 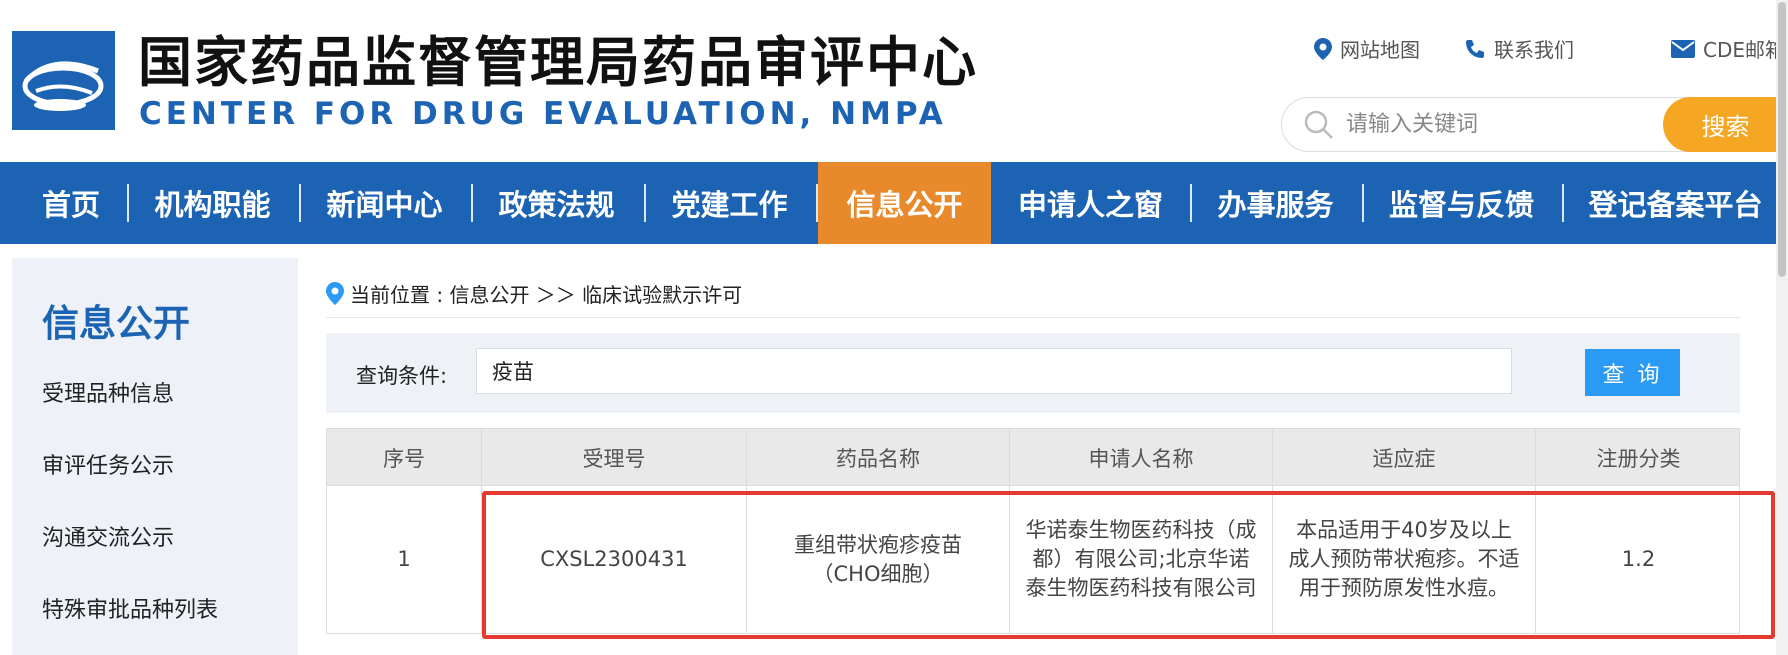 I want to click on phone-icon, so click(x=1475, y=48).